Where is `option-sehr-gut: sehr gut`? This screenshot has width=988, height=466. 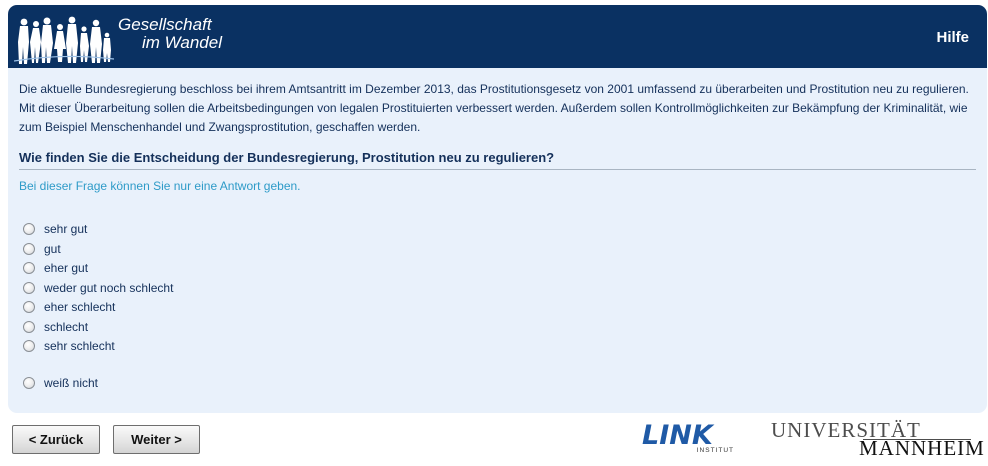 option-sehr-gut: sehr gut is located at coordinates (55, 229).